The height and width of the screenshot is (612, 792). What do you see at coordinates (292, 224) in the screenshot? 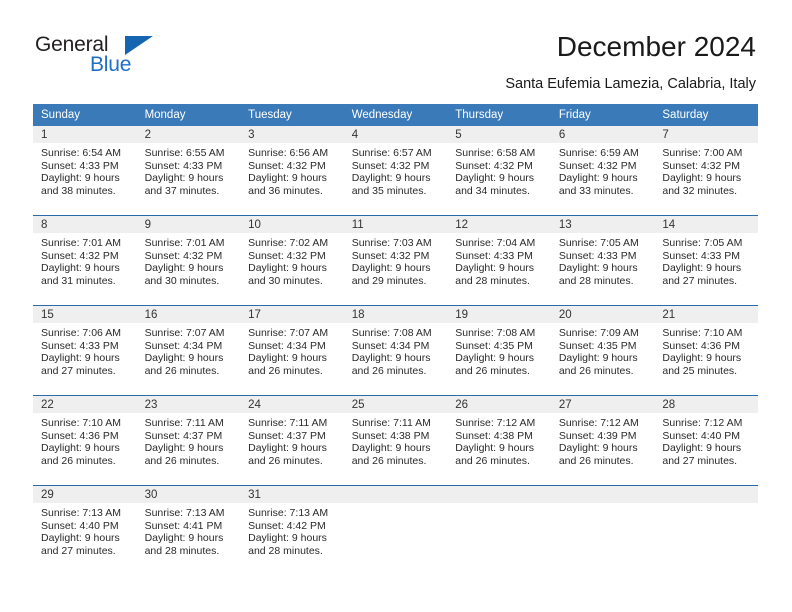
I see `day-number: 10` at bounding box center [292, 224].